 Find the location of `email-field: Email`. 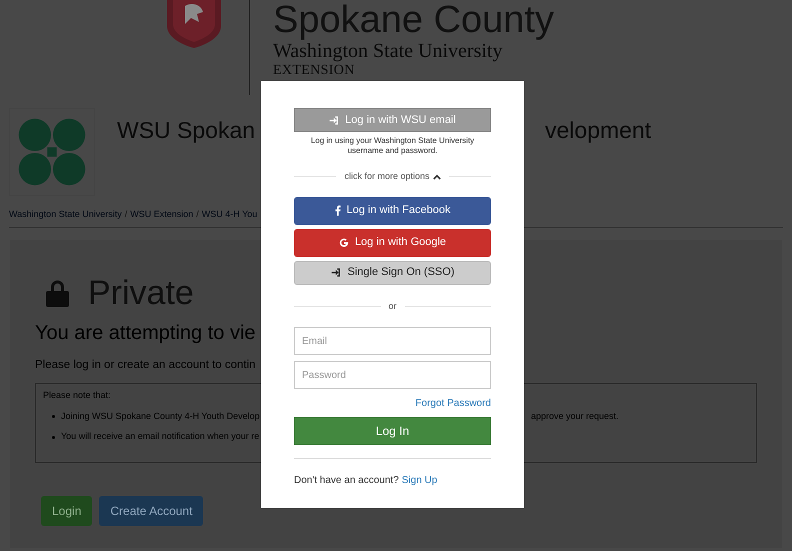

email-field: Email is located at coordinates (392, 341).